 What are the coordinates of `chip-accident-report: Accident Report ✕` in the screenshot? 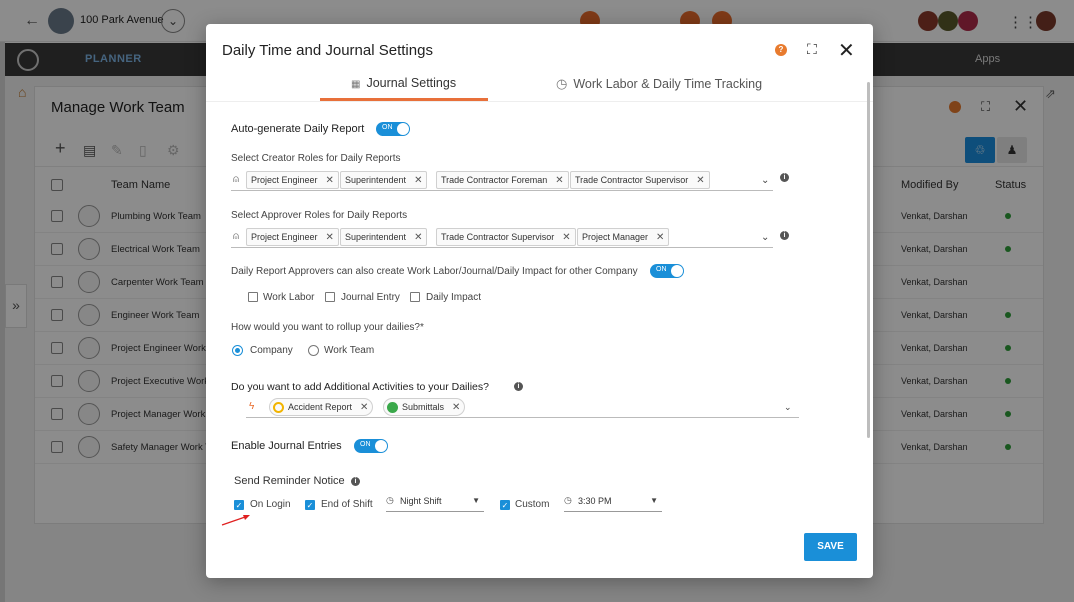 It's located at (321, 407).